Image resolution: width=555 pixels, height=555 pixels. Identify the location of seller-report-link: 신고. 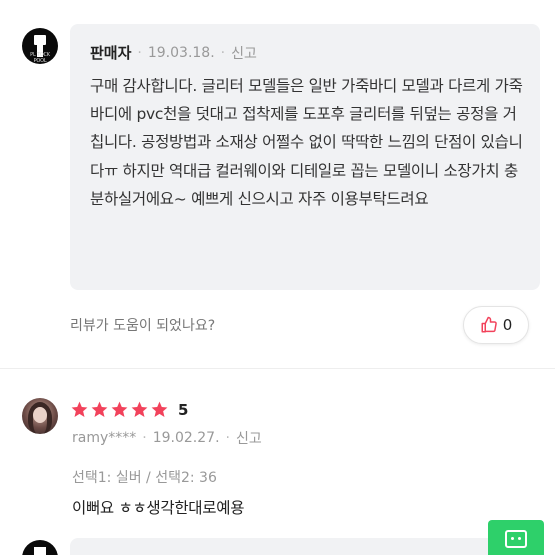
(244, 53).